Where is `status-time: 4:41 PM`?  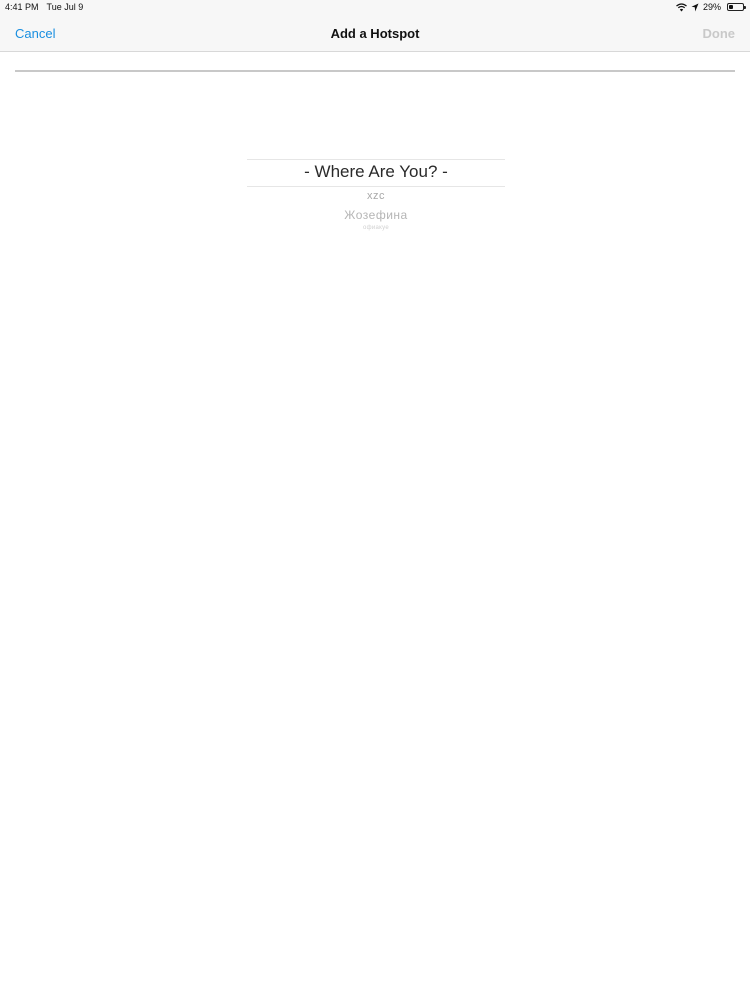
status-time: 4:41 PM is located at coordinates (22, 7).